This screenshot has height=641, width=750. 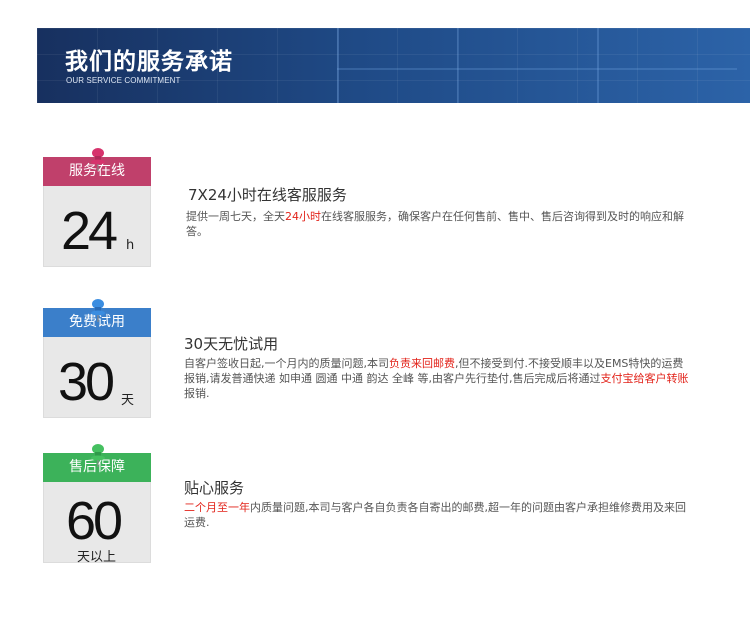 I want to click on item-title: 30天无忧试用, so click(x=231, y=344).